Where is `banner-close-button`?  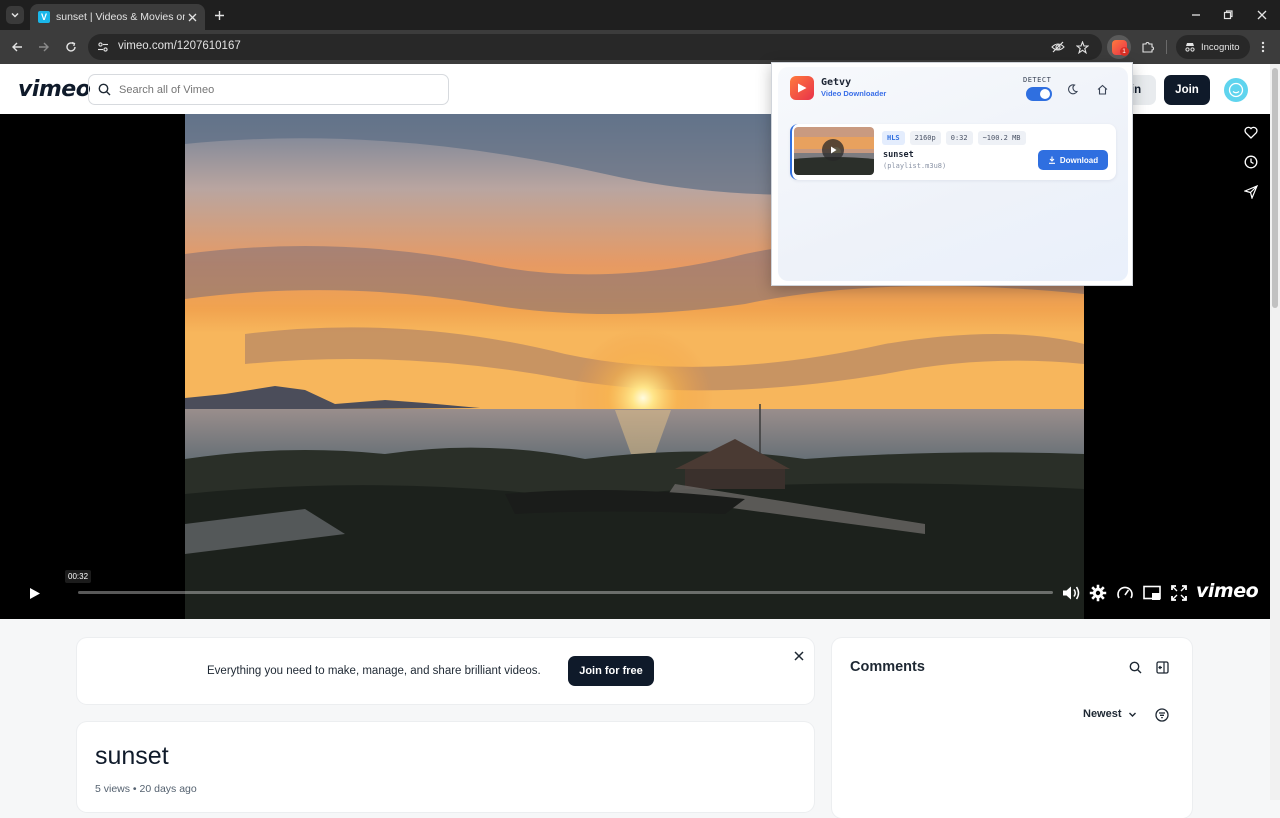 banner-close-button is located at coordinates (799, 656).